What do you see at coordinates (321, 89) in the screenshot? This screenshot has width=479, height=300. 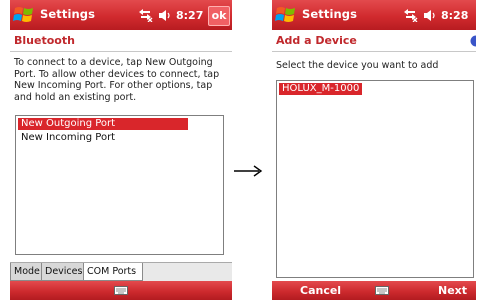 I see `list-item: HOLUX_M-1000` at bounding box center [321, 89].